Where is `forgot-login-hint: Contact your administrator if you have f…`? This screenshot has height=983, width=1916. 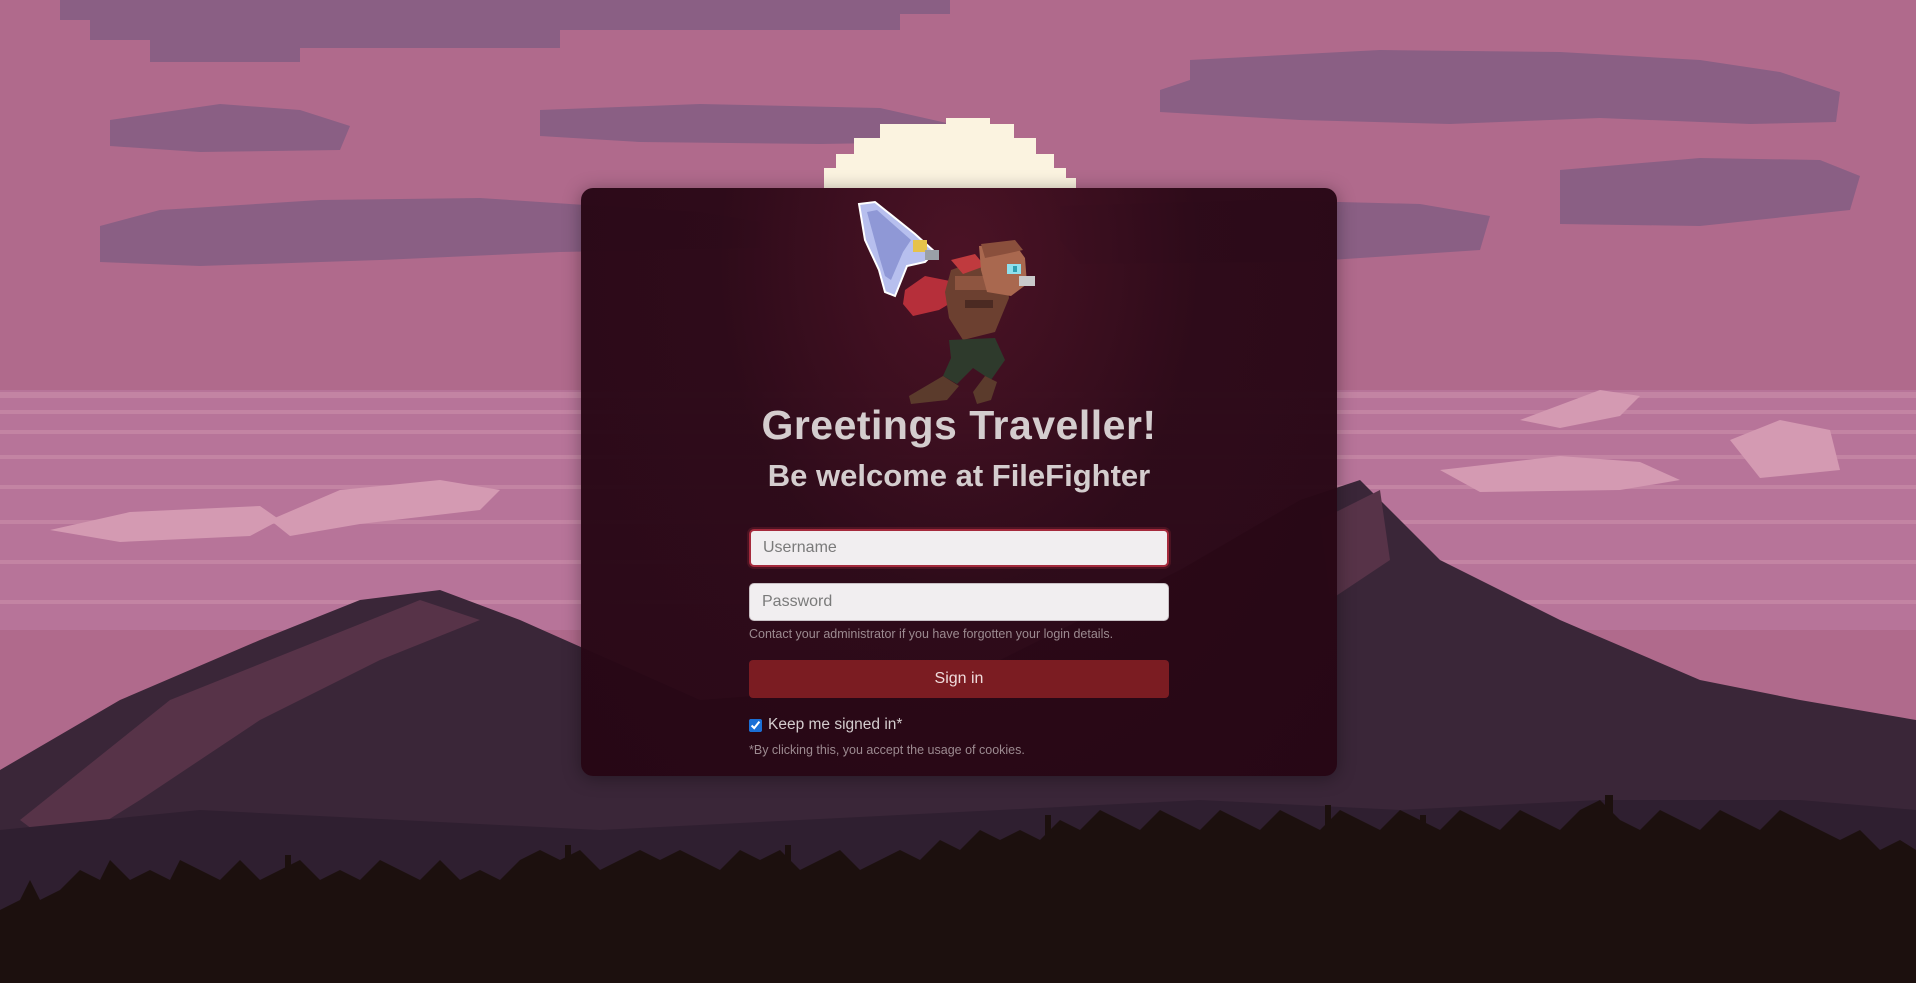 forgot-login-hint: Contact your administrator if you have f… is located at coordinates (931, 634).